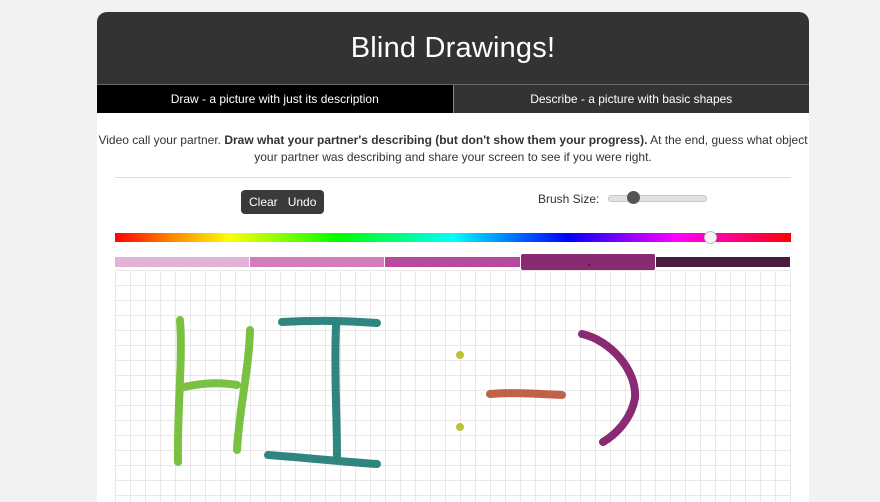  I want to click on app-header: Blind Drawings!, so click(453, 48).